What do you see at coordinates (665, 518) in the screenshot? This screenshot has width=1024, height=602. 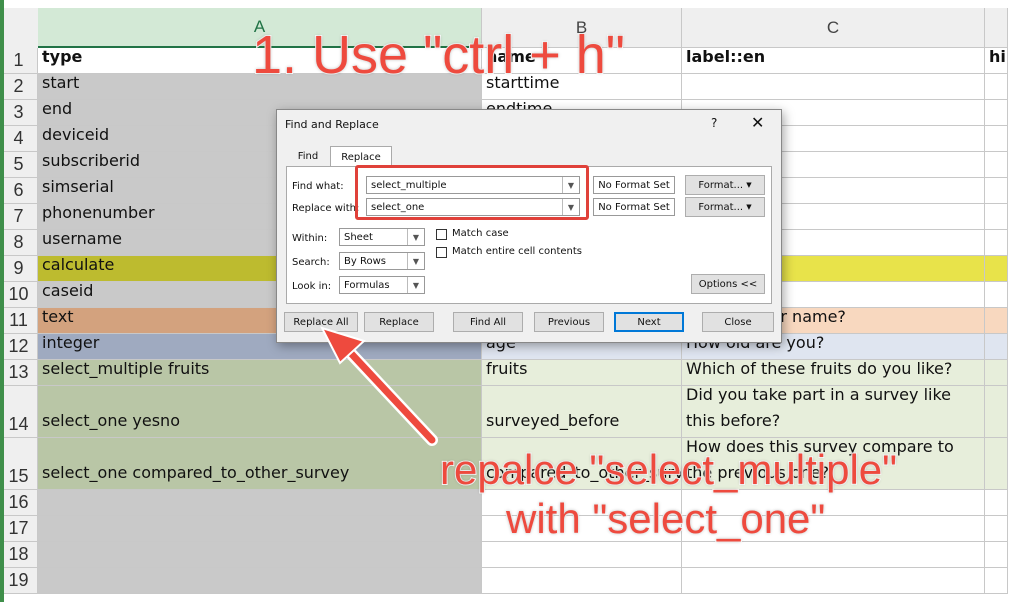 I see `instruction-line-2: with "select_one"` at bounding box center [665, 518].